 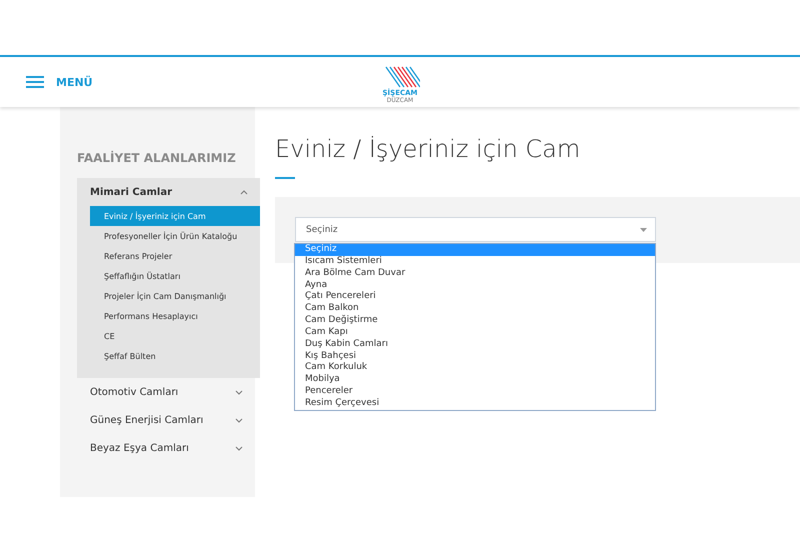 What do you see at coordinates (168, 192) in the screenshot?
I see `sidebar-group-header: Mimari Camlar` at bounding box center [168, 192].